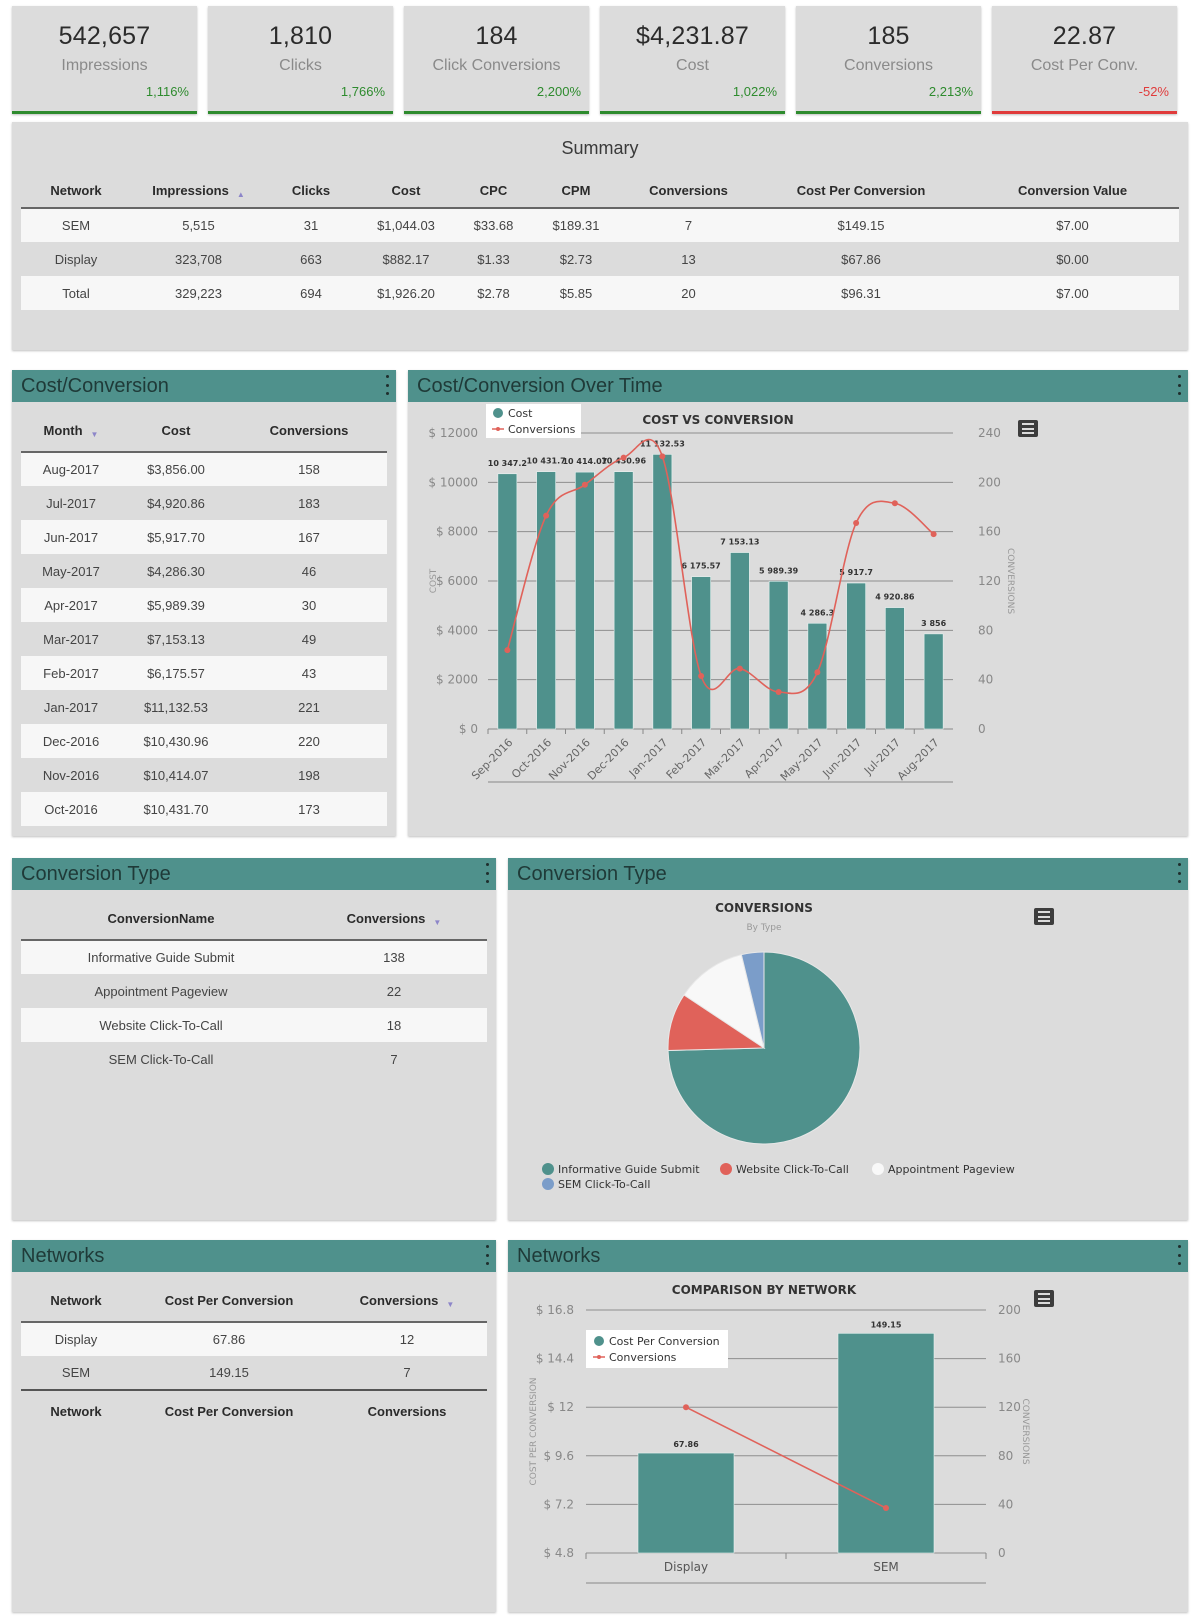 The width and height of the screenshot is (1200, 1620). Describe the element at coordinates (71, 431) in the screenshot. I see `column-header: Month ▼` at that location.